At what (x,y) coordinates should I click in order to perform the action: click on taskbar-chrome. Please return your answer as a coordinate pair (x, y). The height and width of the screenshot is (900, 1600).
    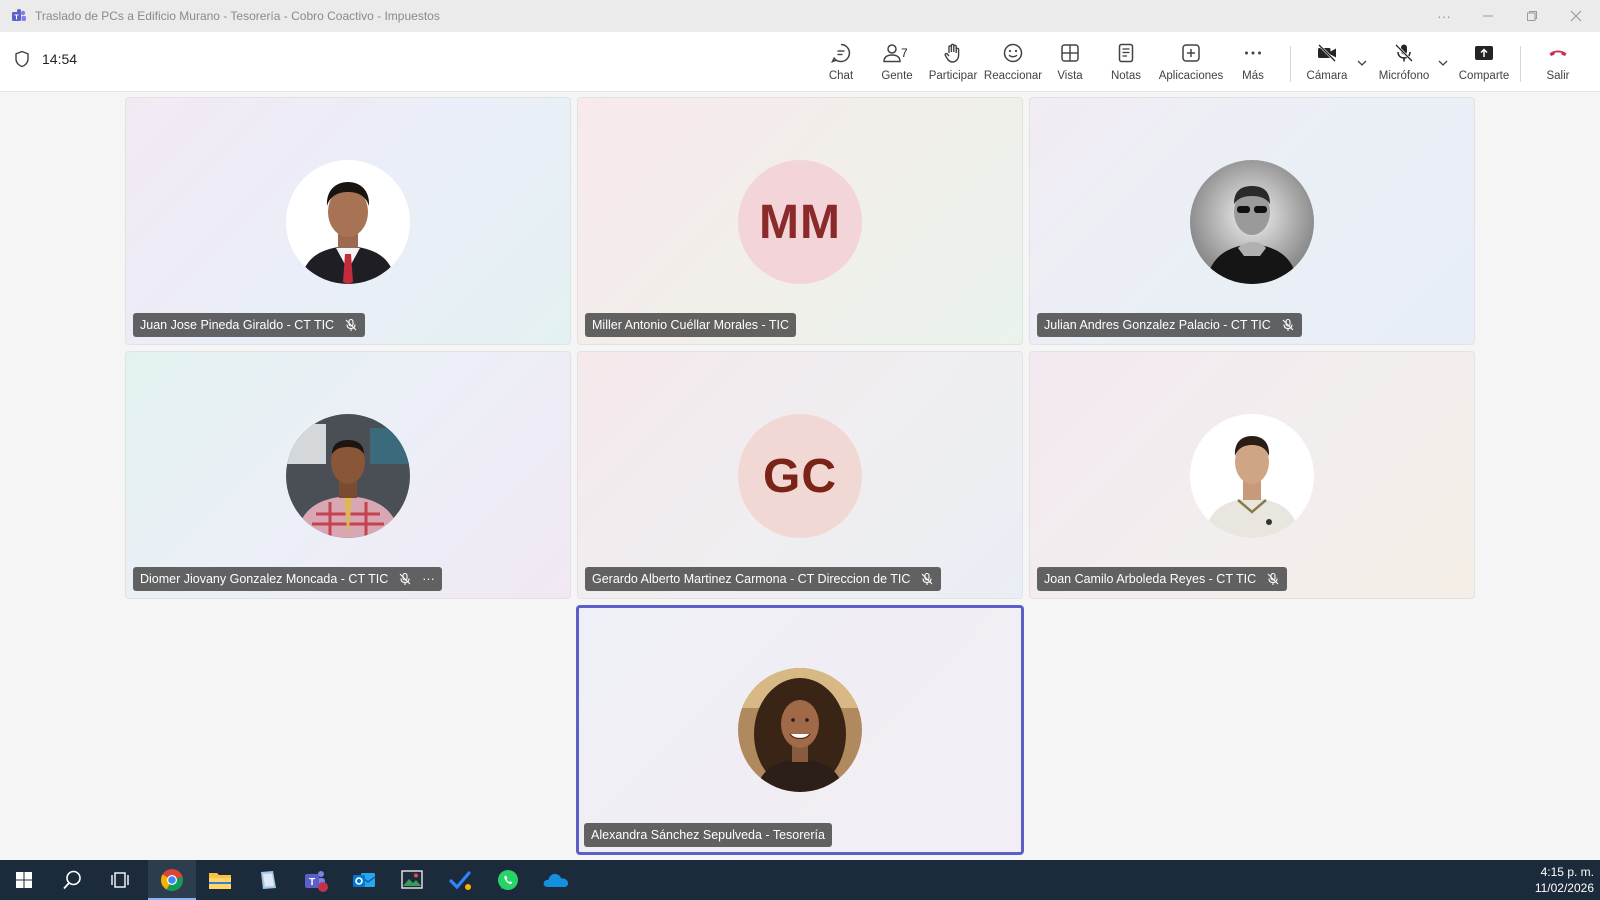
    Looking at the image, I should click on (172, 880).